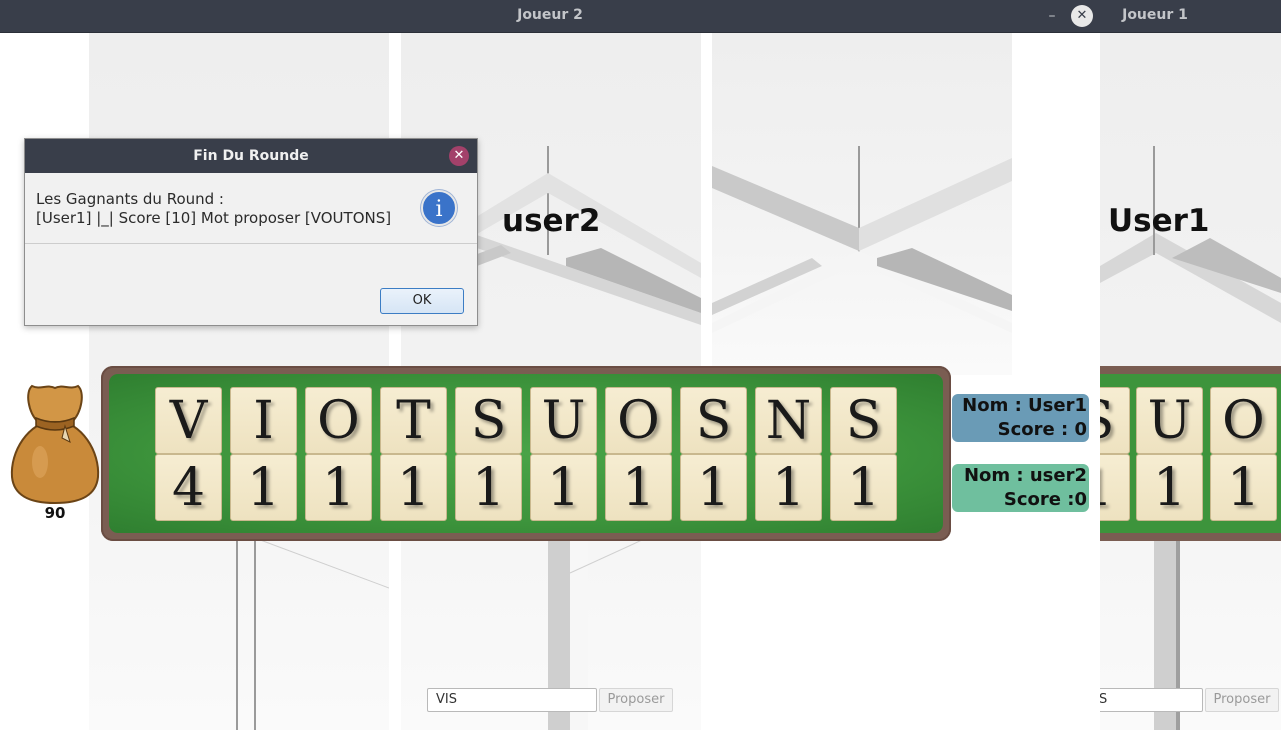  I want to click on letter-tile: U, so click(563, 420).